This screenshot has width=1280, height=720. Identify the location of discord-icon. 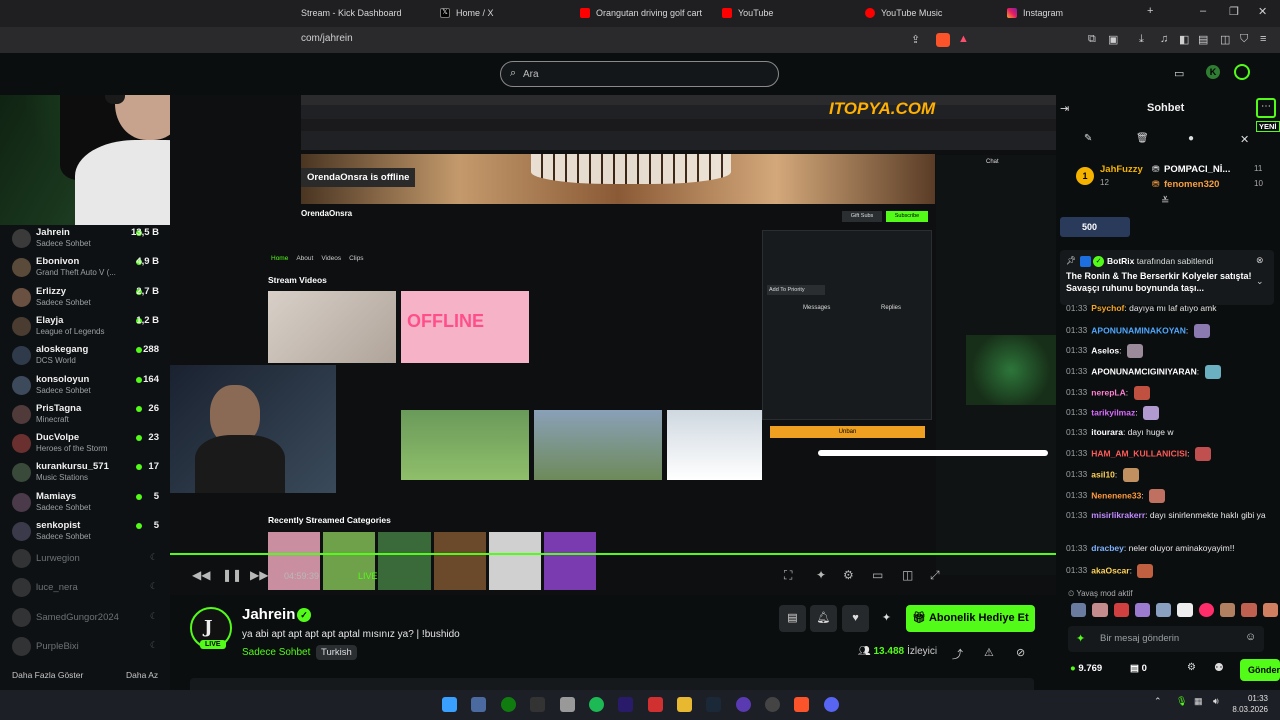
(831, 704).